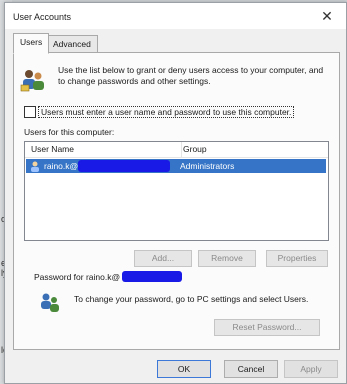 The image size is (347, 384). What do you see at coordinates (42, 17) in the screenshot?
I see `window-title: User Accounts` at bounding box center [42, 17].